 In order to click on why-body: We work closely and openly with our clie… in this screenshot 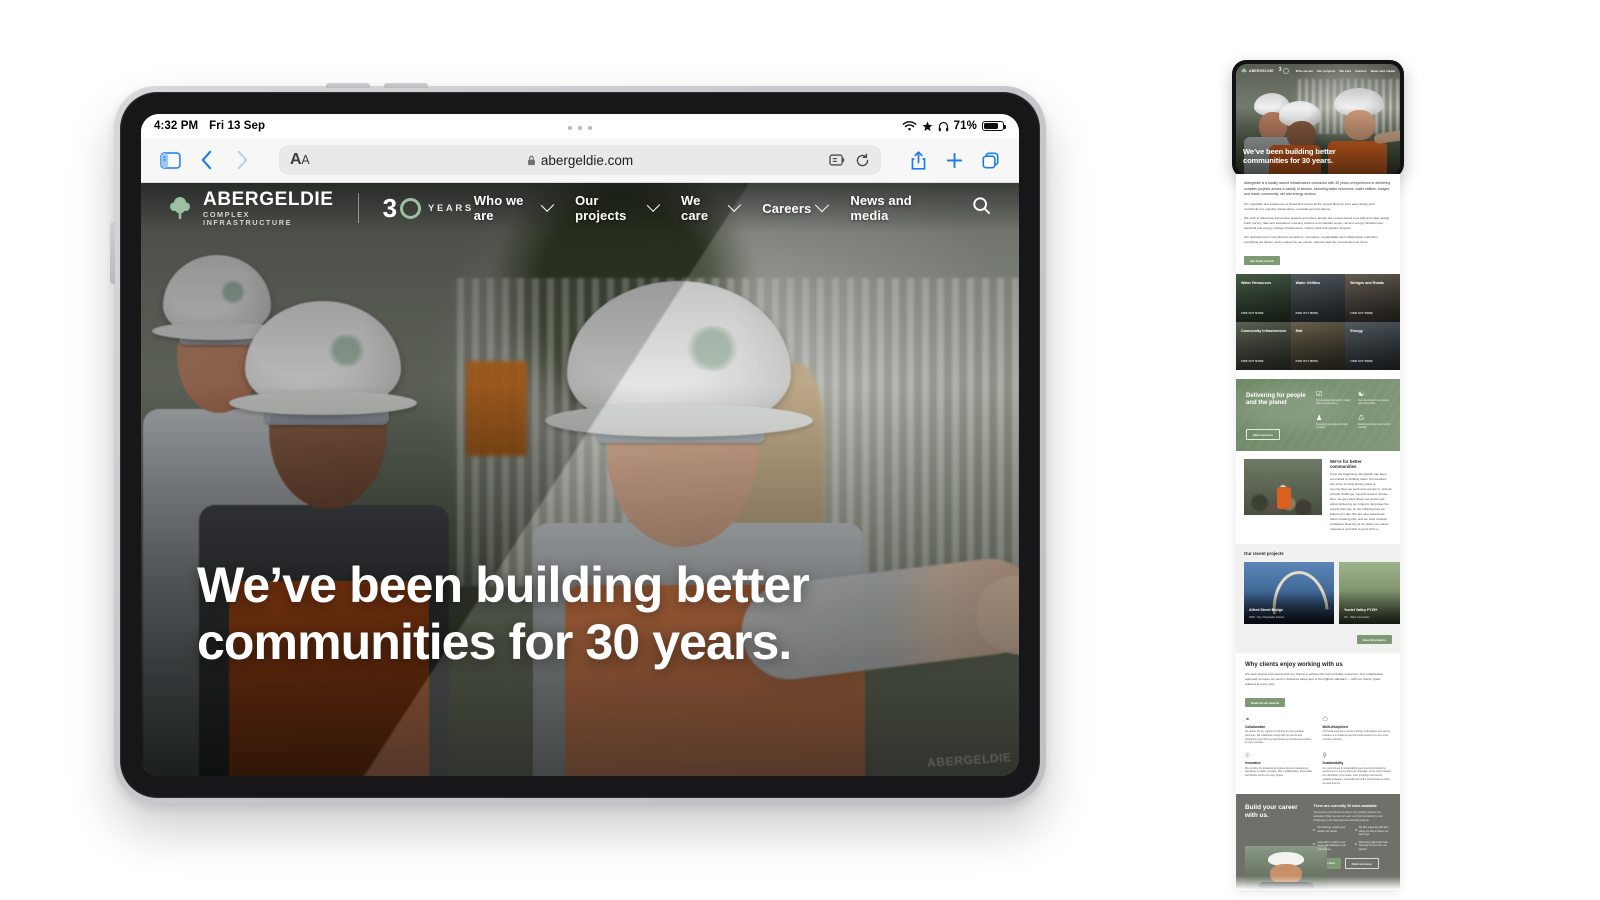, I will do `click(1314, 678)`.